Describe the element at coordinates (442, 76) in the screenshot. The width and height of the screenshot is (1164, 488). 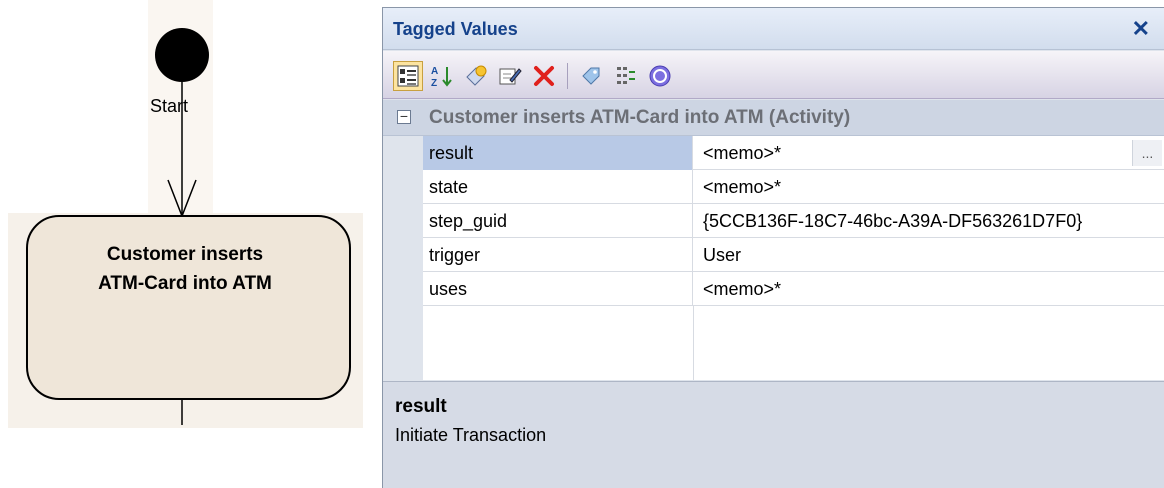
I see `sort-alphabetical-icon: A Z` at that location.